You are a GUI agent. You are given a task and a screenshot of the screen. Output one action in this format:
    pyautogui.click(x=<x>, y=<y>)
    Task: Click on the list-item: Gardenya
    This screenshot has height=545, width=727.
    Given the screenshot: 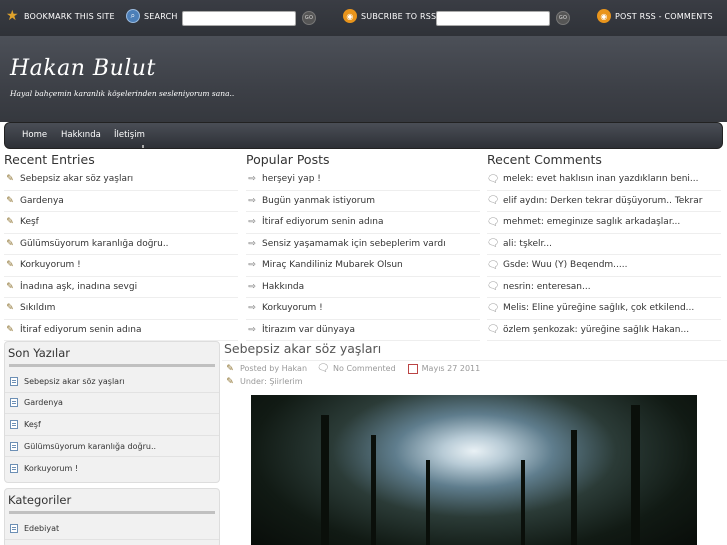 What is the action you would take?
    pyautogui.click(x=112, y=404)
    